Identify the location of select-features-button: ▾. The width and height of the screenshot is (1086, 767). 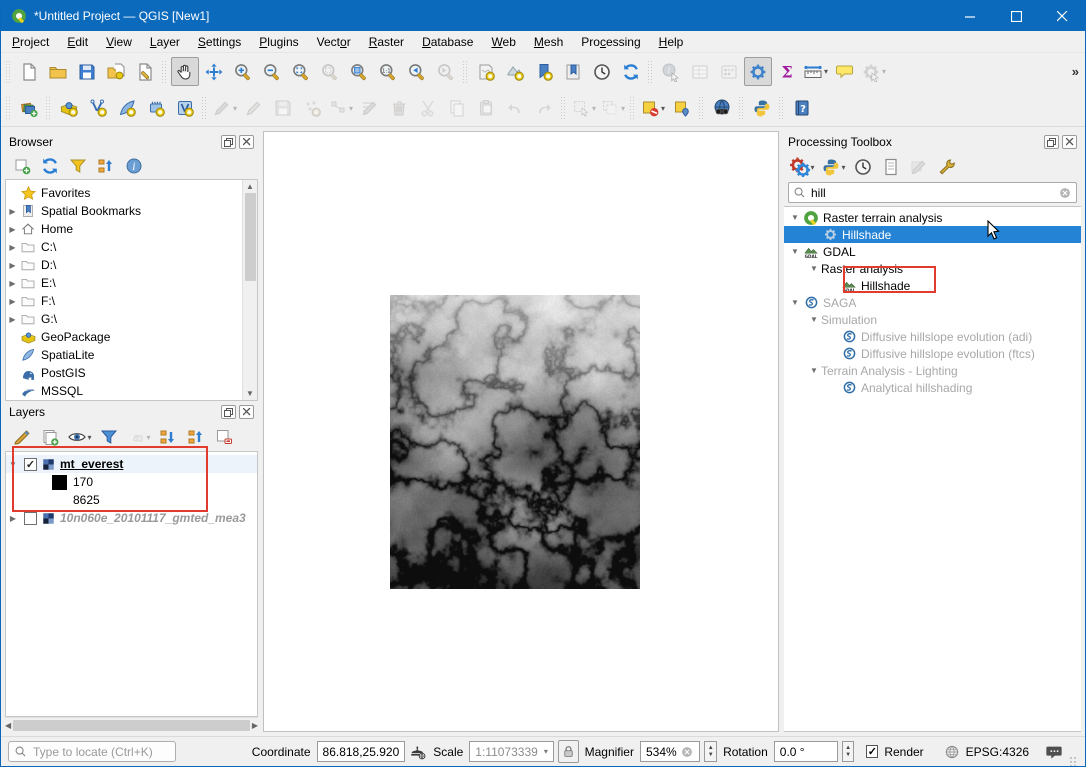
(584, 108).